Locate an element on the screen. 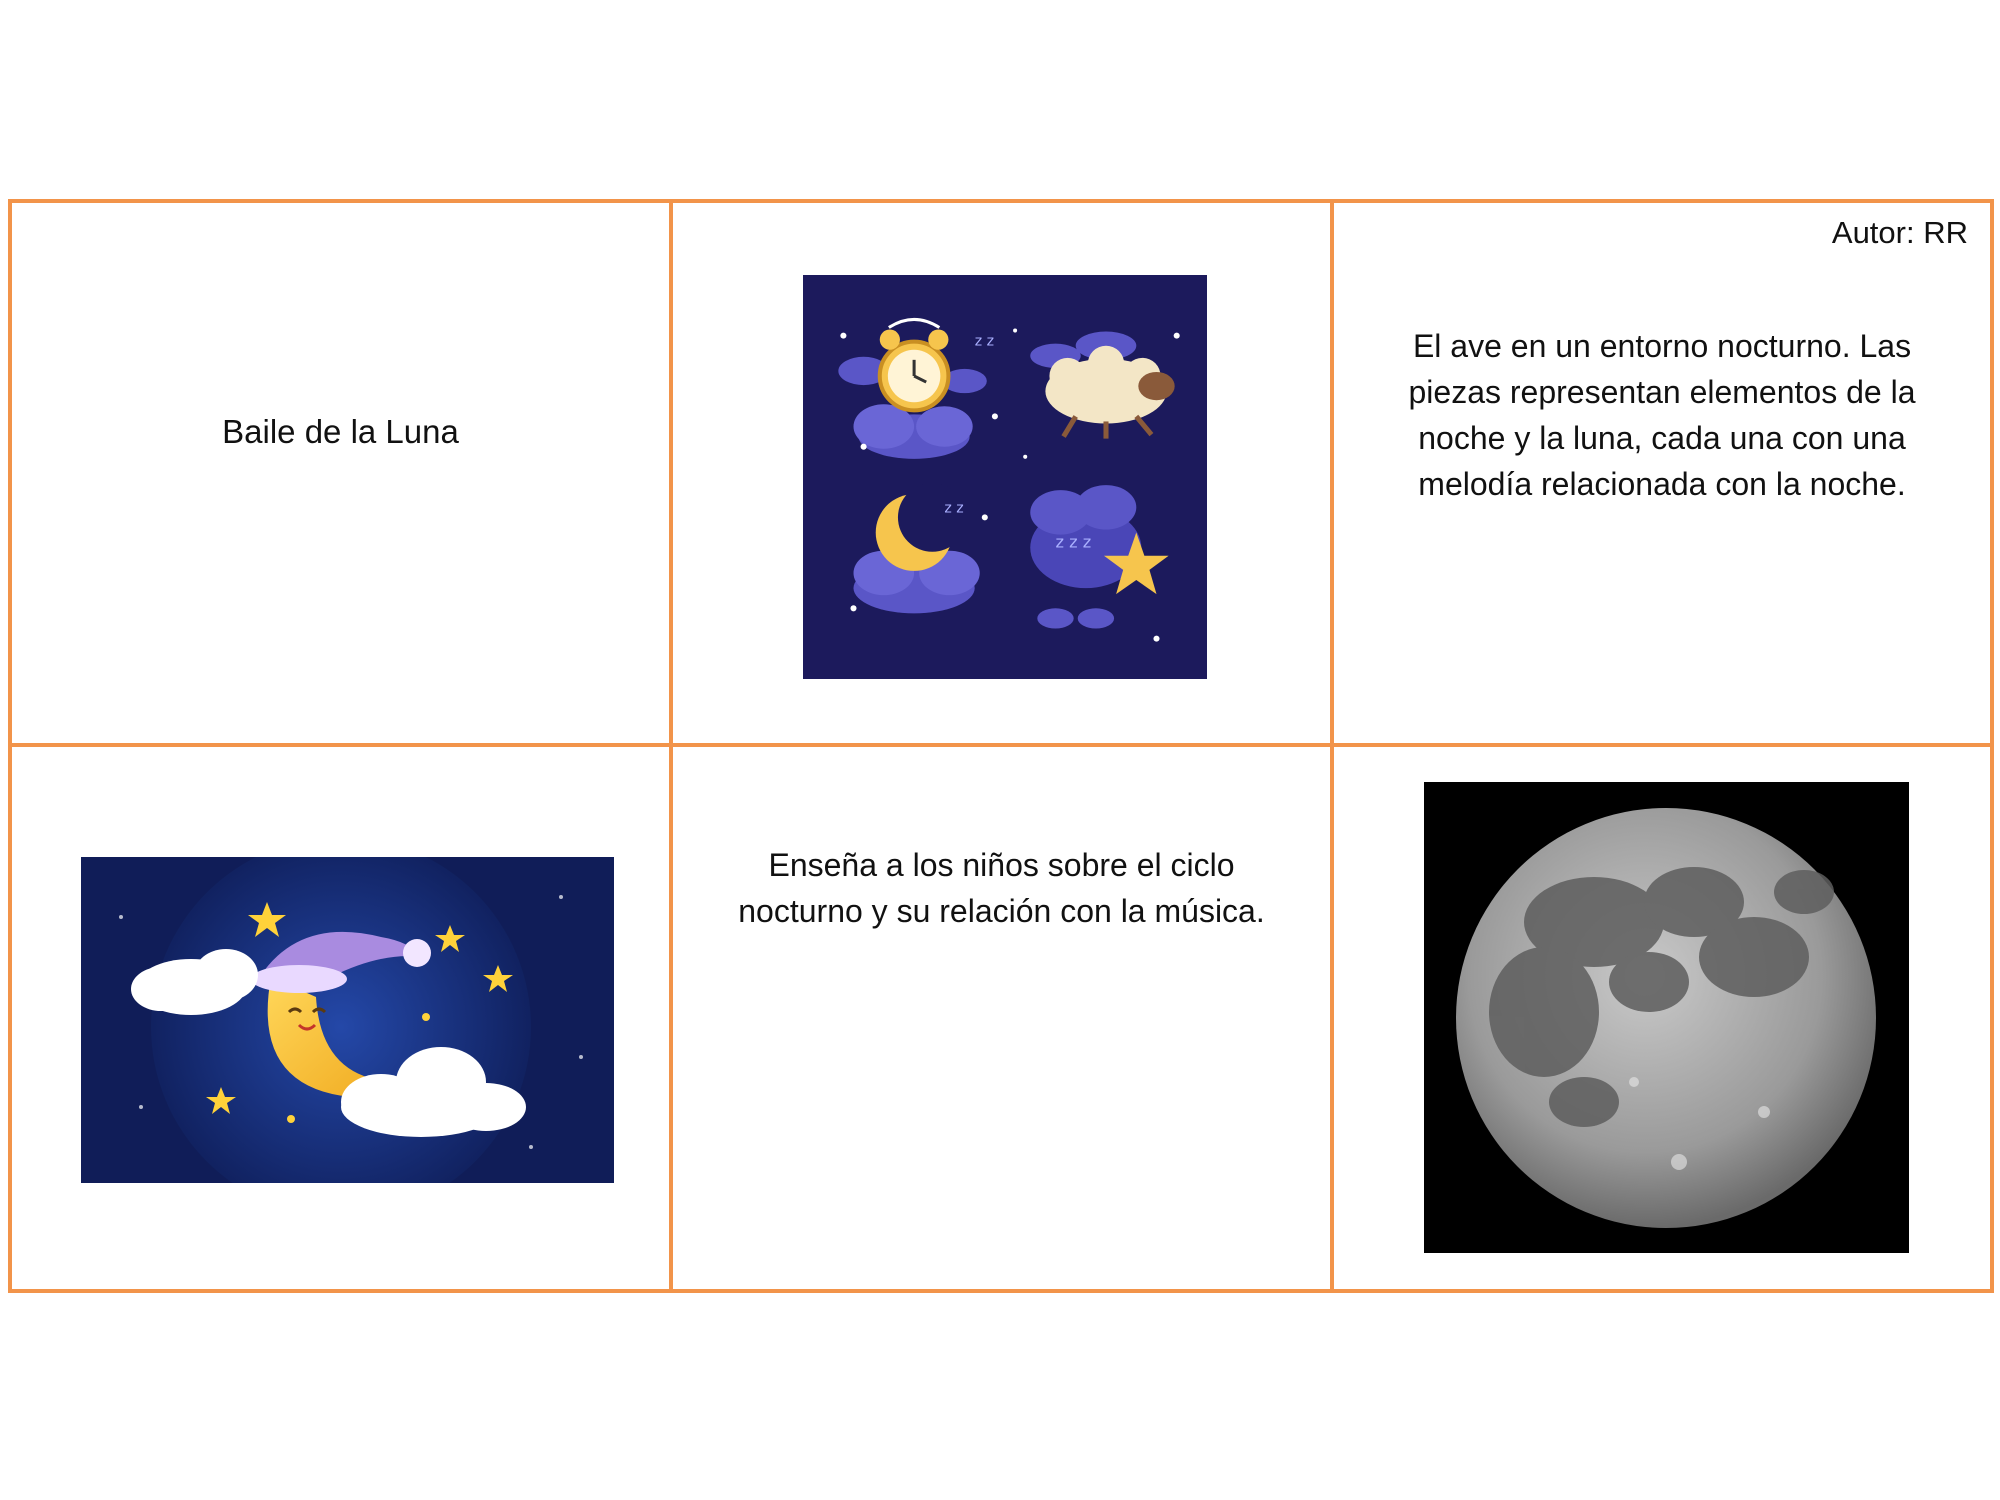 The width and height of the screenshot is (2000, 1500). card-full-moon-cell is located at coordinates (1662, 1018).